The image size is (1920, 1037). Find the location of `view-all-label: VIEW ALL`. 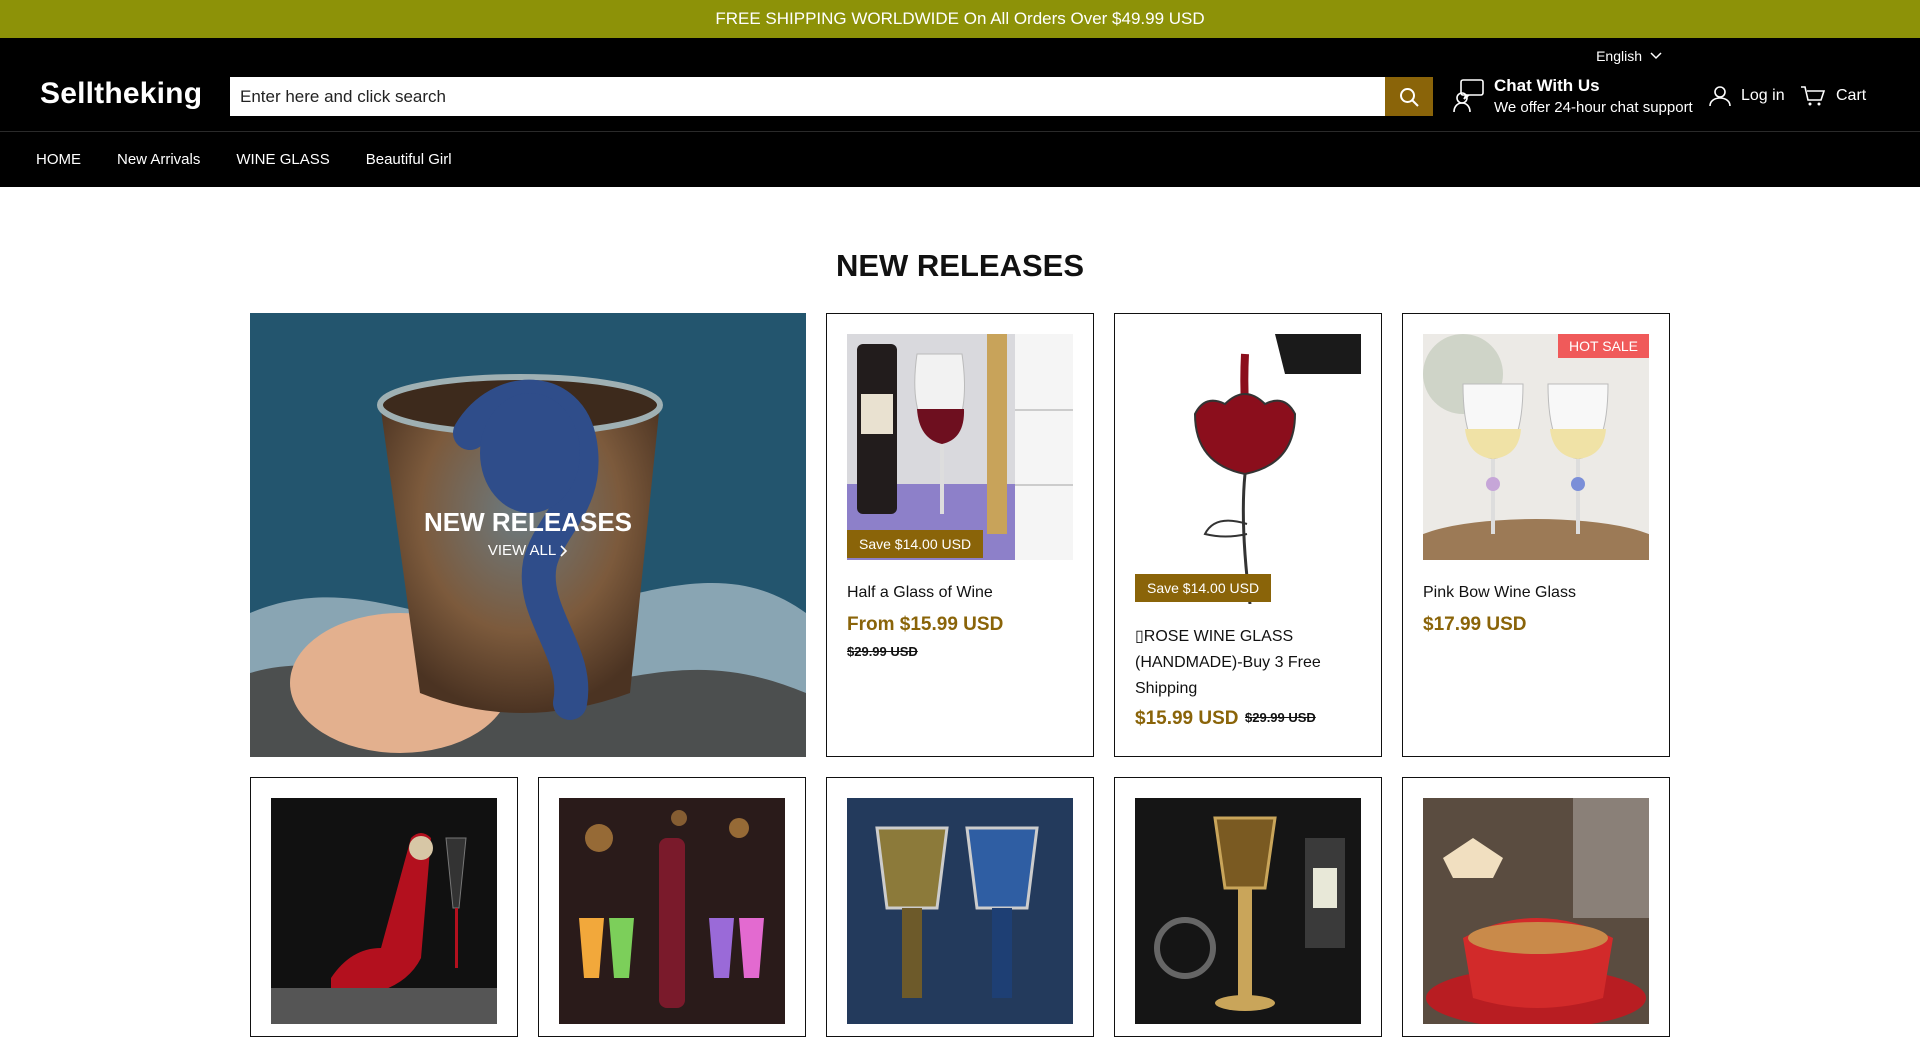

view-all-label: VIEW ALL is located at coordinates (522, 550).